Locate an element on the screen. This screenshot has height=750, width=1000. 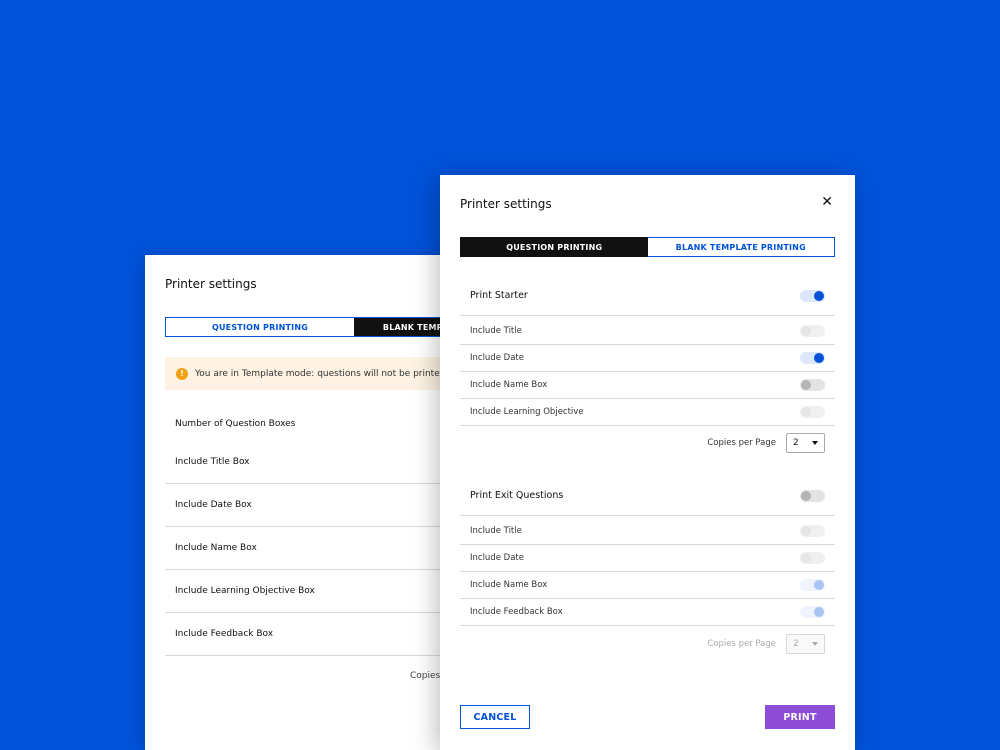
exit-include-title-row: Include Title is located at coordinates (647, 531).